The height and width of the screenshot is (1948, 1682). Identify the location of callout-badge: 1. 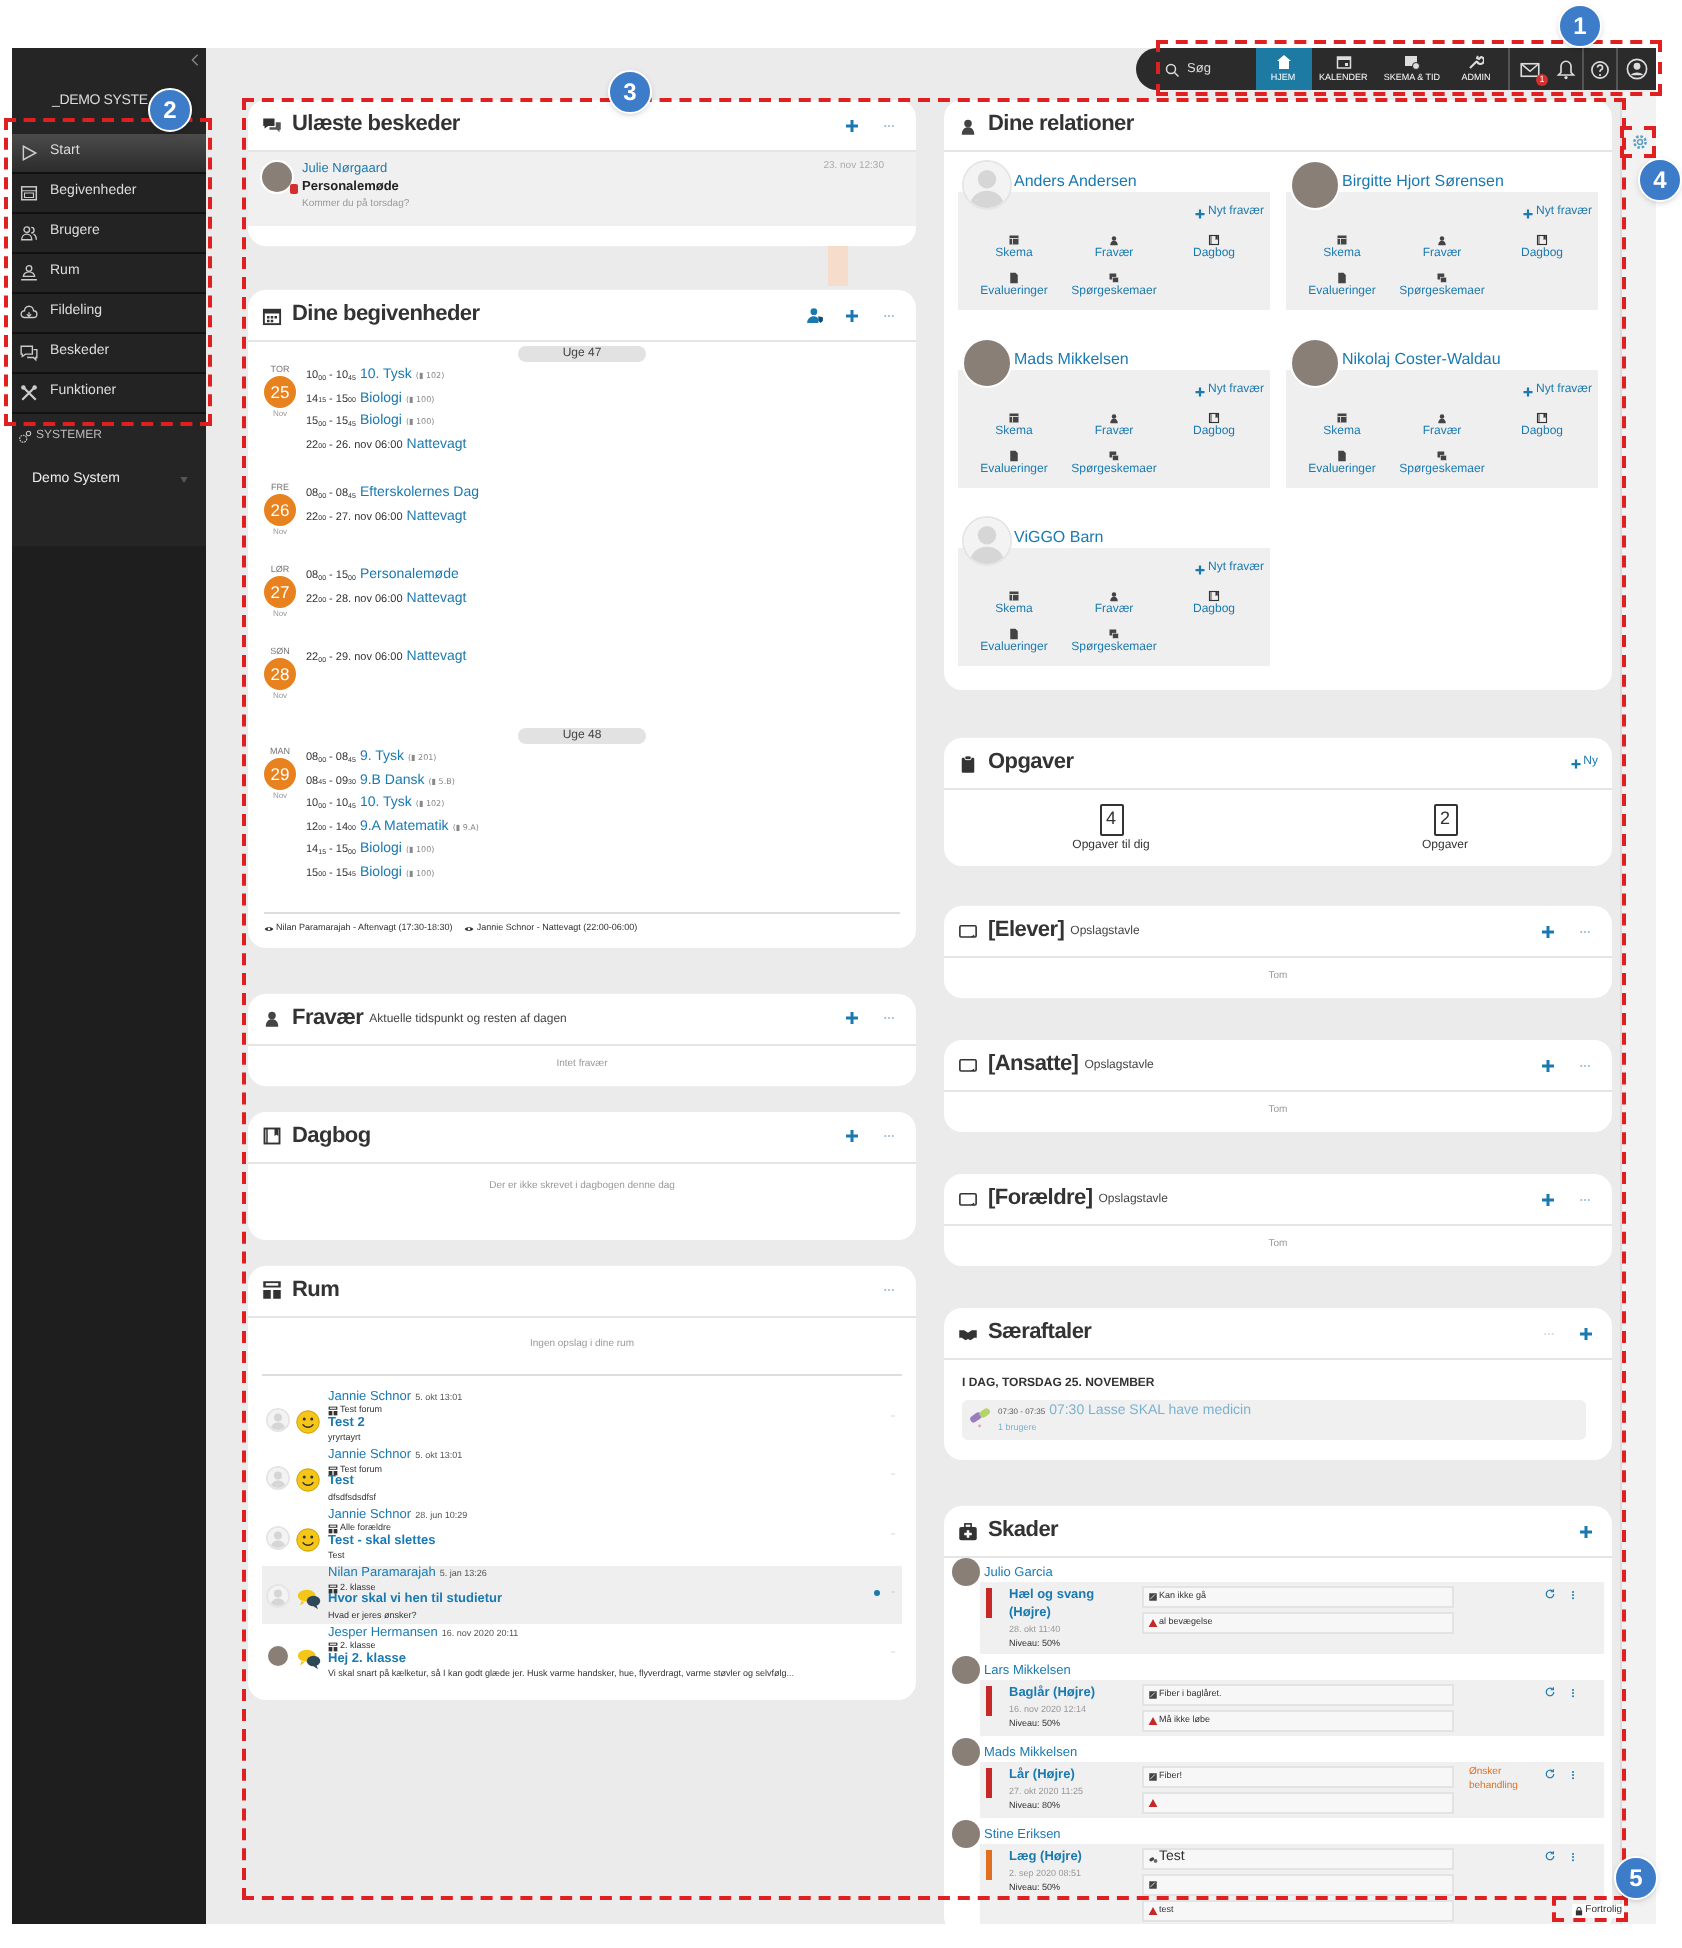
(1580, 26).